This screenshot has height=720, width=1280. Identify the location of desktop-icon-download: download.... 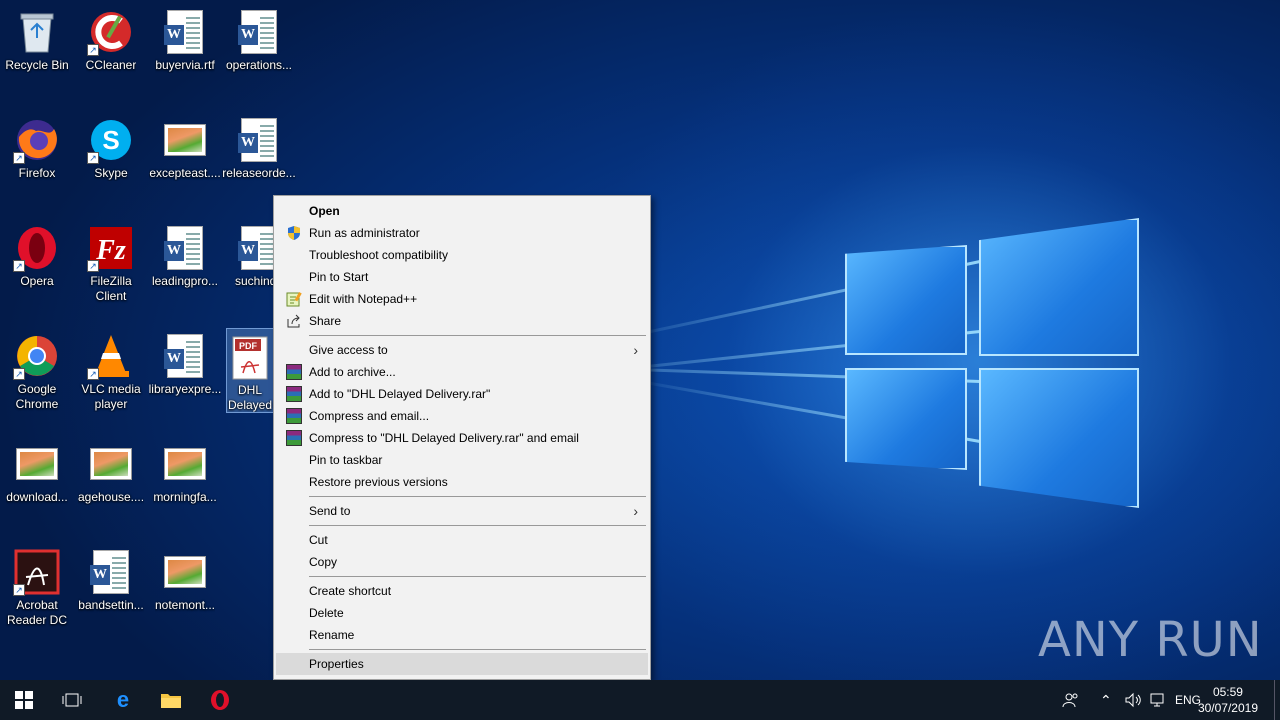
(37, 484).